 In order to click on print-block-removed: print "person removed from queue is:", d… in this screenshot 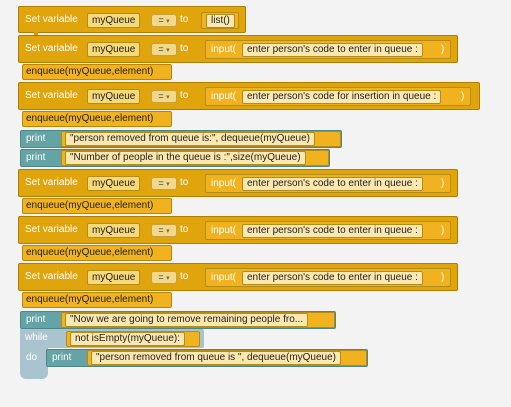, I will do `click(181, 139)`.